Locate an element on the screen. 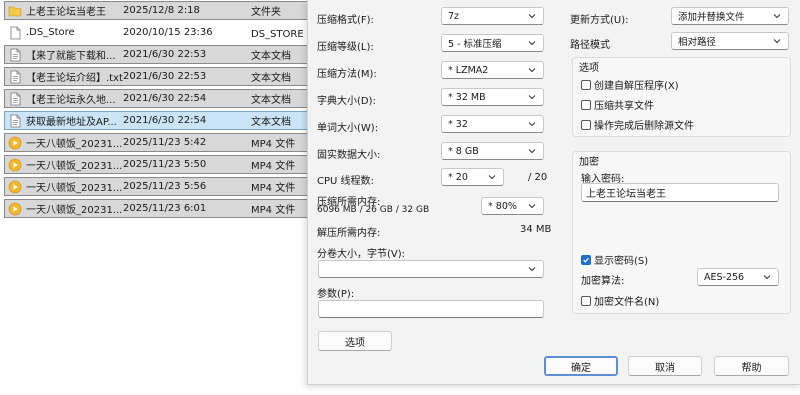 Image resolution: width=800 pixels, height=395 pixels. file-name: .DS_Store is located at coordinates (50, 32).